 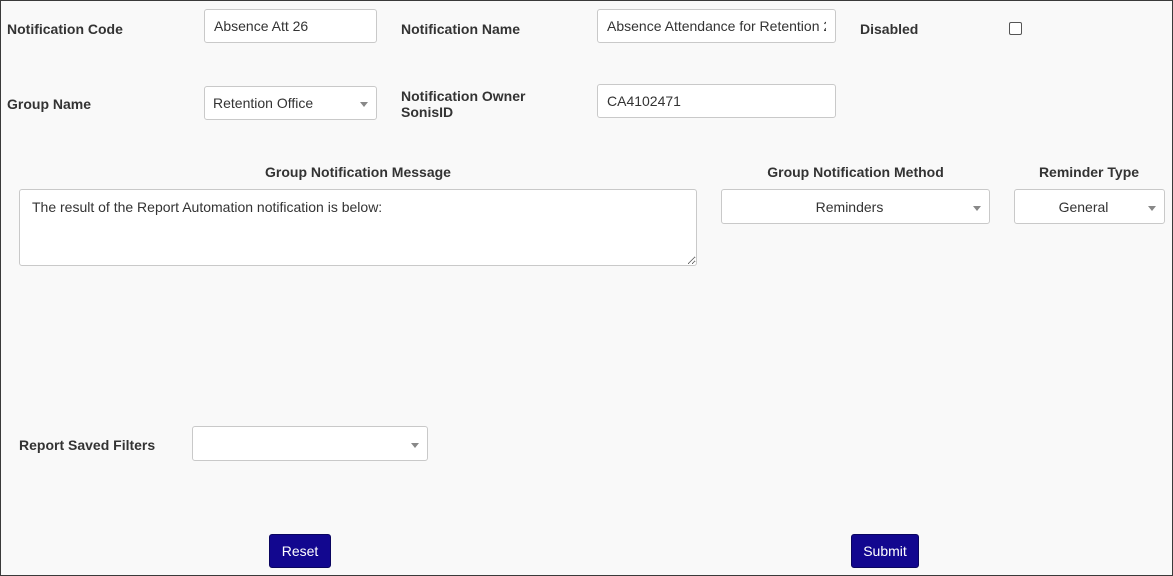 What do you see at coordinates (310, 443) in the screenshot?
I see `report-saved-filters-select` at bounding box center [310, 443].